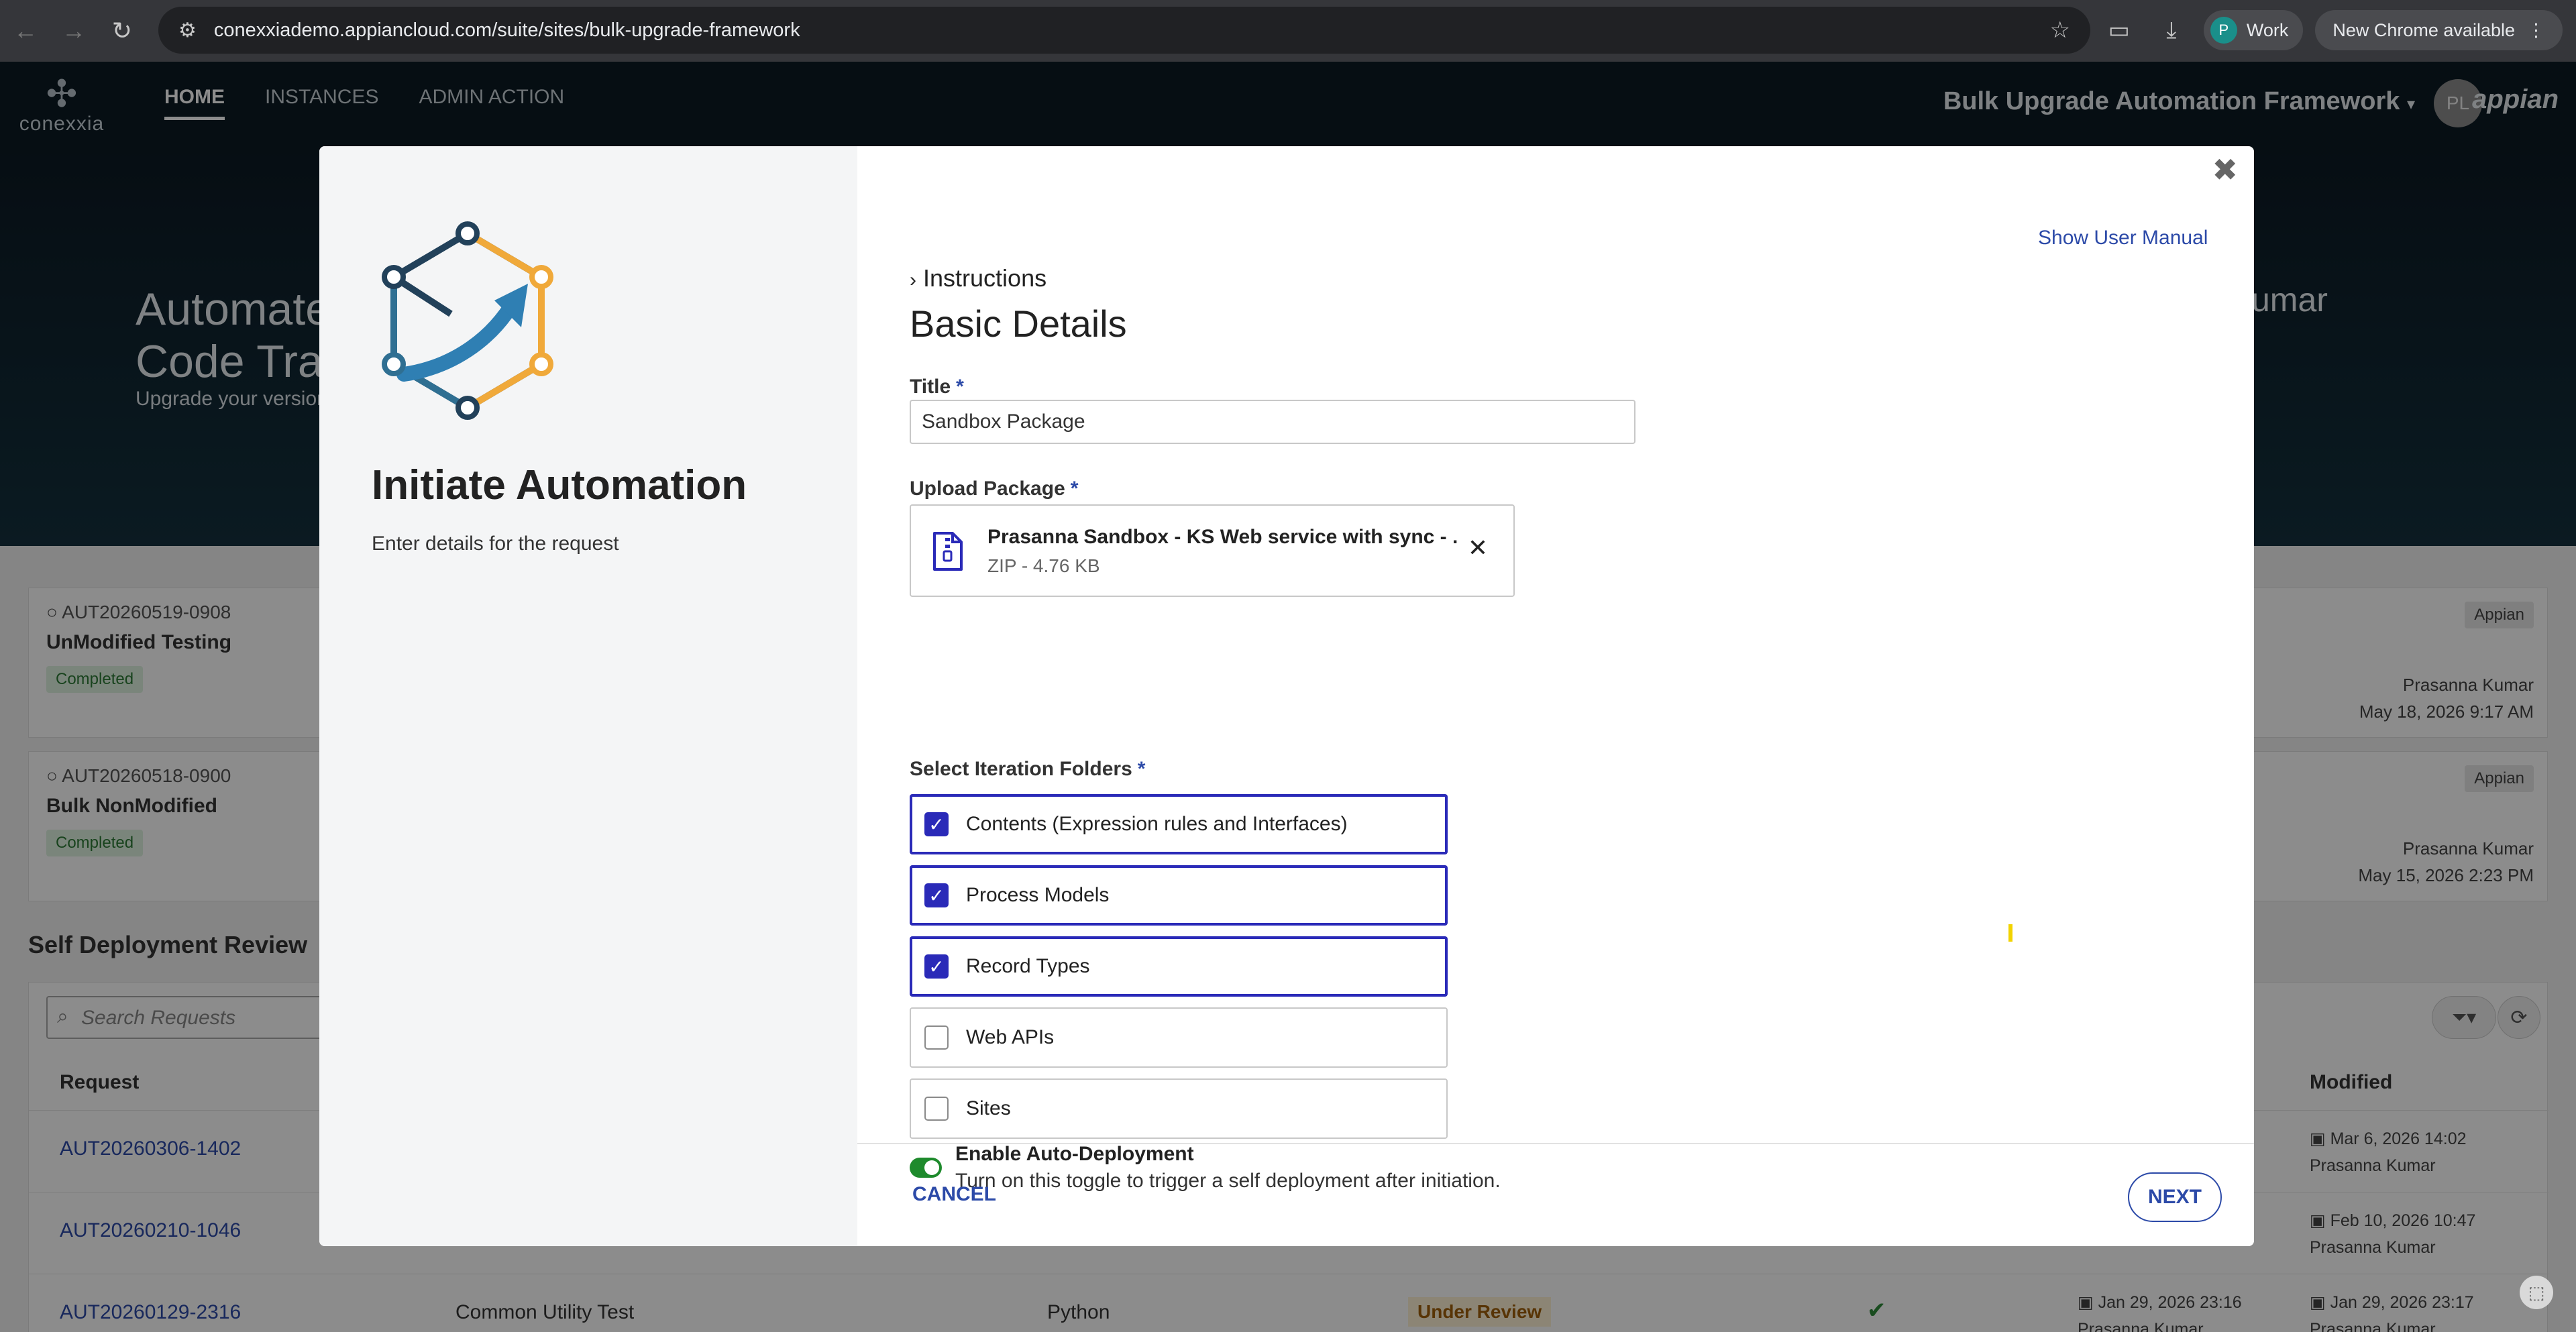  What do you see at coordinates (25, 31) in the screenshot?
I see `back-arrow-icon: ←` at bounding box center [25, 31].